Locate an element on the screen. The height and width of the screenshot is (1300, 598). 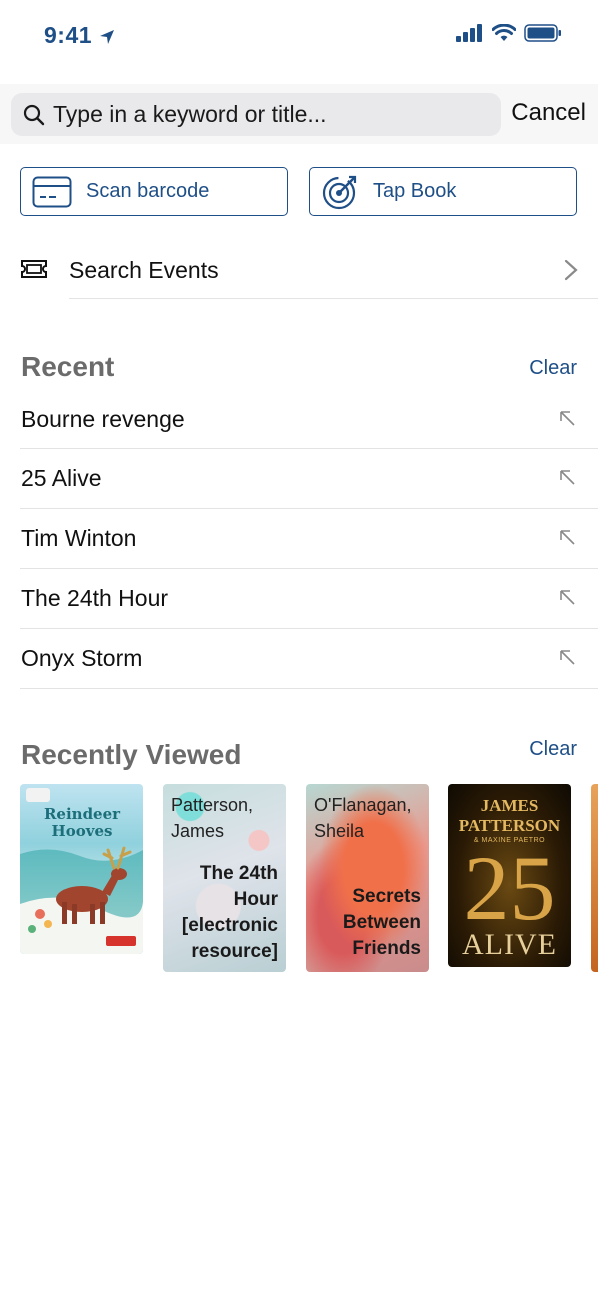
search-icon is located at coordinates (34, 114).